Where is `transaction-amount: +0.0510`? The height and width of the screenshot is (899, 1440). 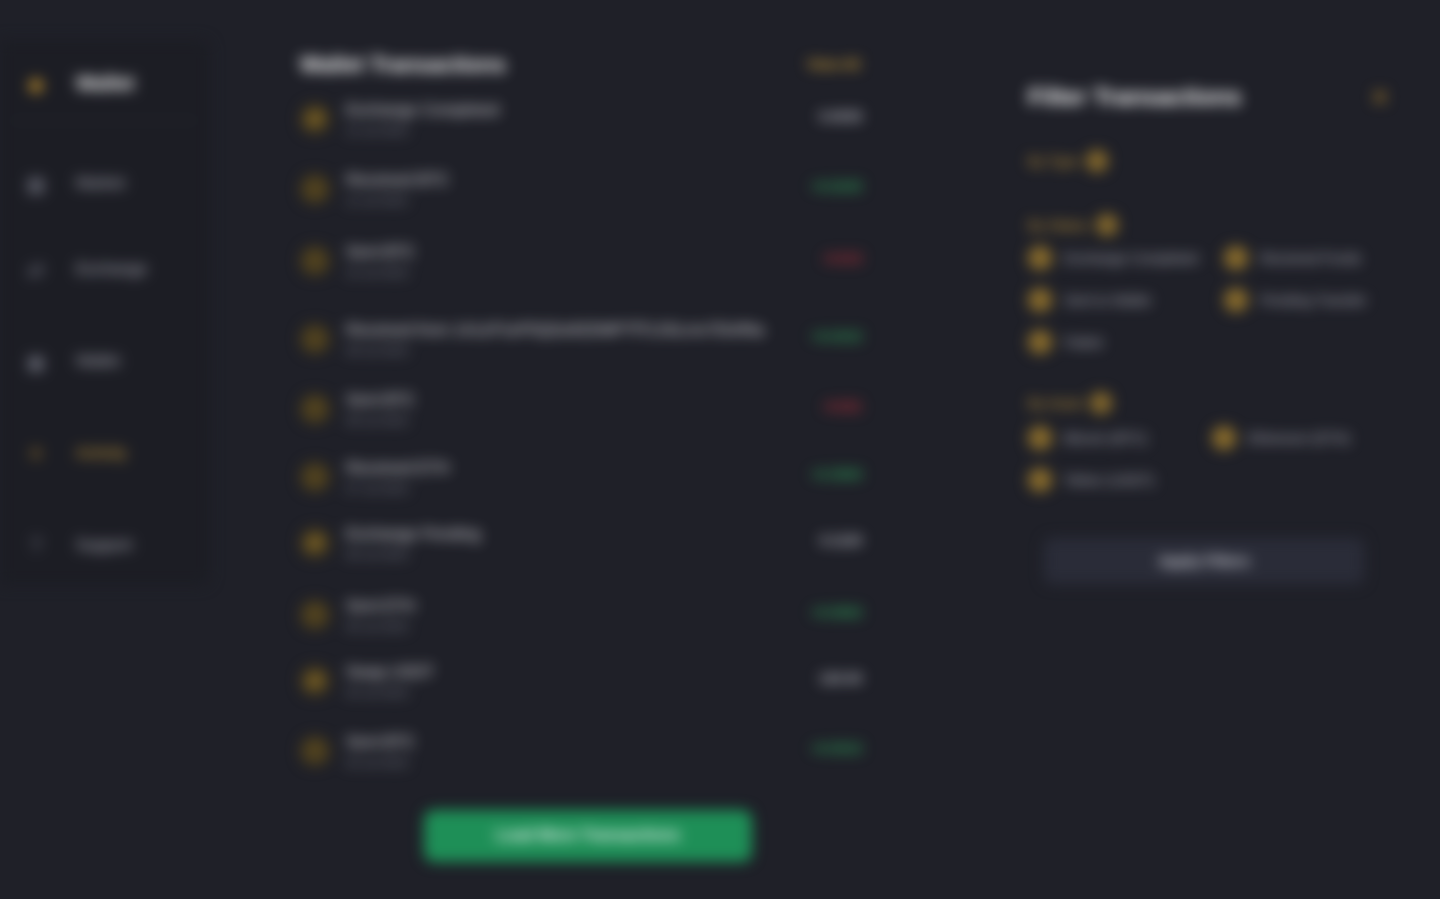 transaction-amount: +0.0510 is located at coordinates (836, 748).